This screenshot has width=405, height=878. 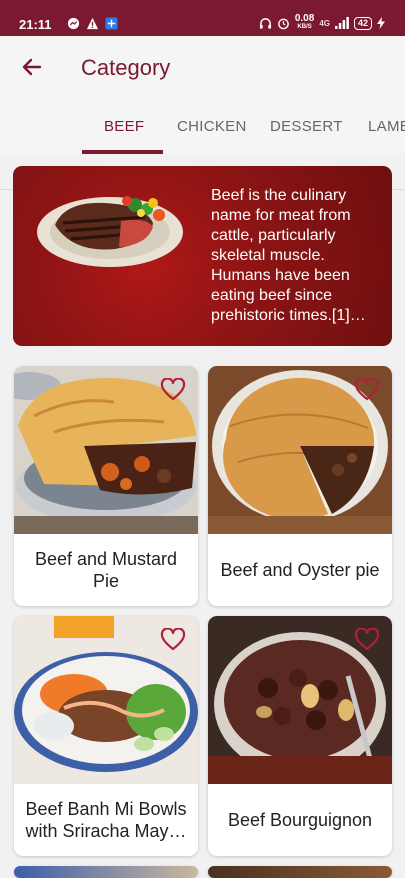 I want to click on back-arrow-icon, so click(x=32, y=67).